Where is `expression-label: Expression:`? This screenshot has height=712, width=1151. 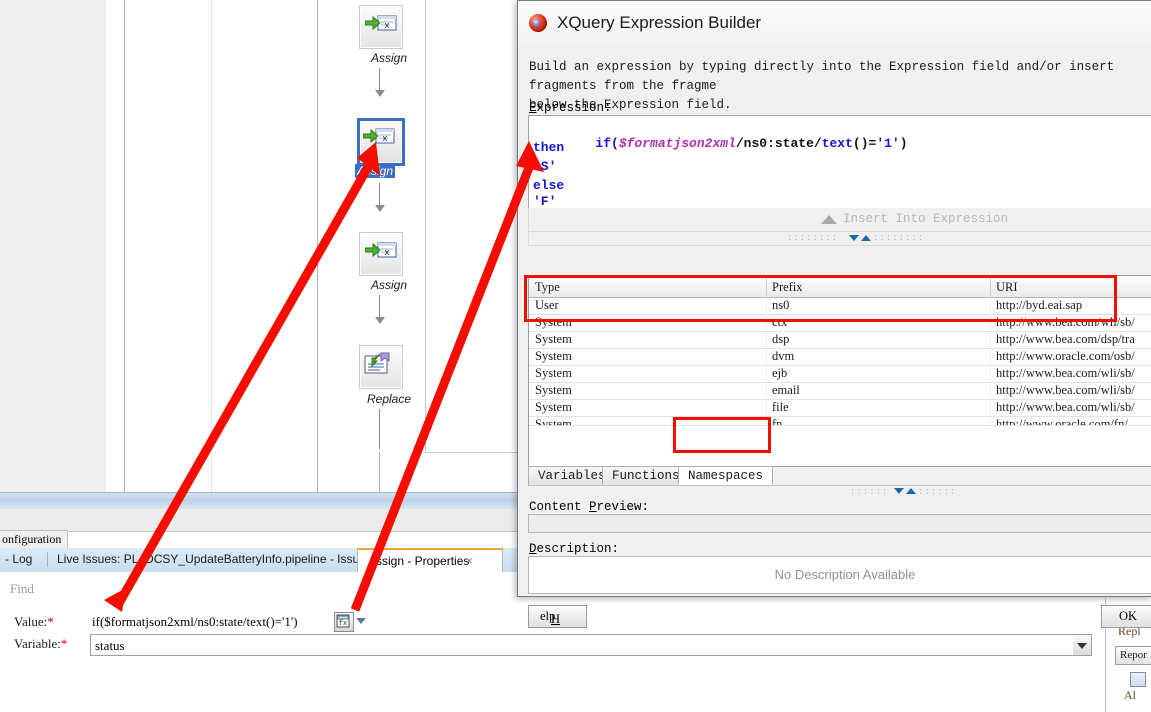
expression-label: Expression: is located at coordinates (570, 108).